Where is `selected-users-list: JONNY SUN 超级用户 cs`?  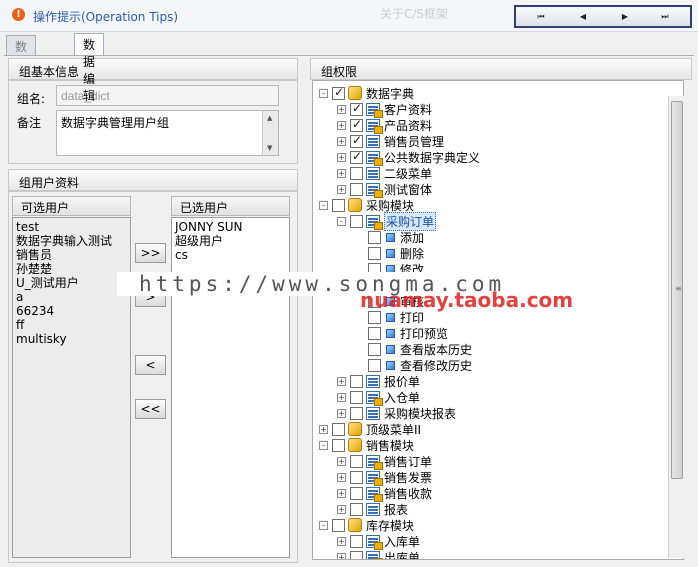 selected-users-list: JONNY SUN 超级用户 cs is located at coordinates (230, 387).